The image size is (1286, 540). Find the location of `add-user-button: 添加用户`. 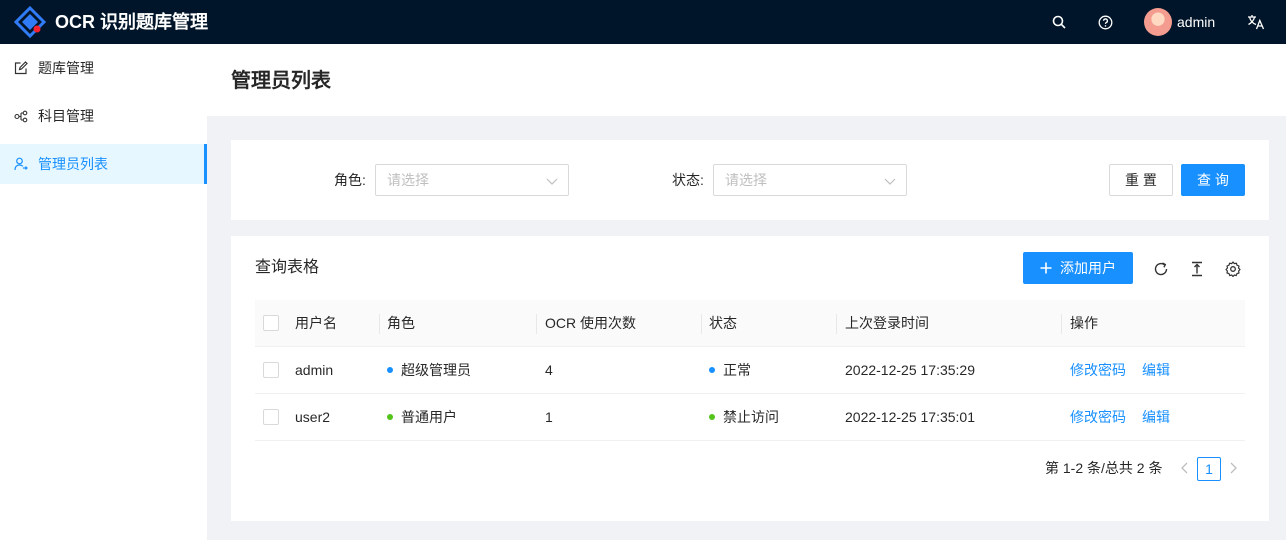

add-user-button: 添加用户 is located at coordinates (1078, 268).